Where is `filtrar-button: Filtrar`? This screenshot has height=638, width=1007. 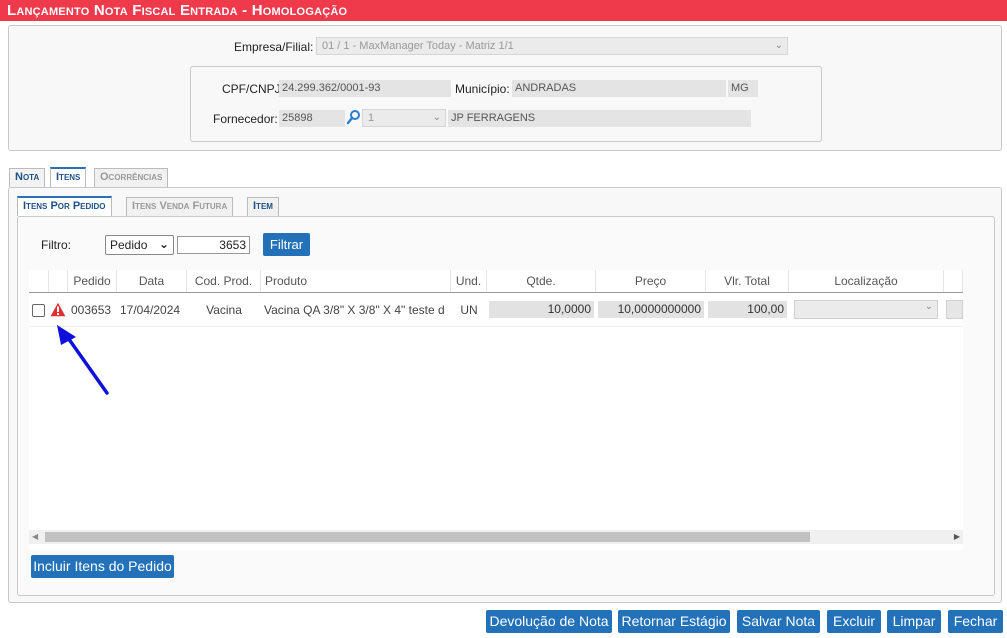 filtrar-button: Filtrar is located at coordinates (286, 244).